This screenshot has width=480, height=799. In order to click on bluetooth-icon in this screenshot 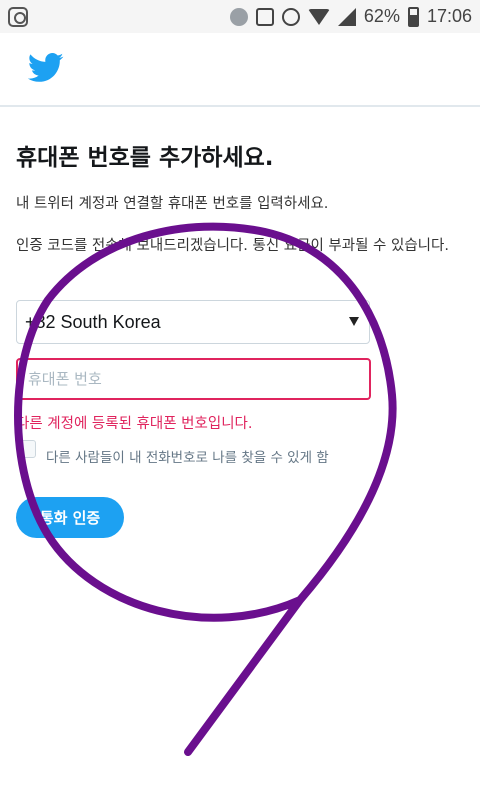, I will do `click(238, 16)`.